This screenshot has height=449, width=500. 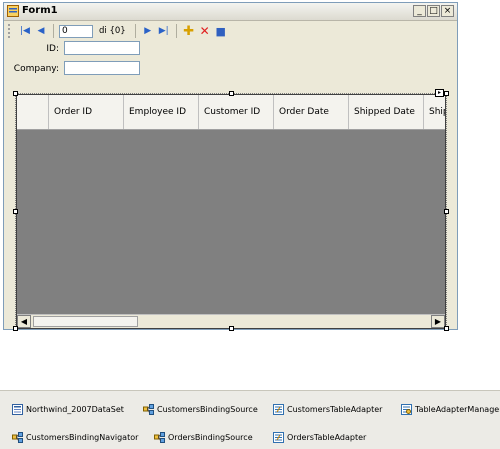 I want to click on scroll-right-icon: ▶, so click(x=438, y=321).